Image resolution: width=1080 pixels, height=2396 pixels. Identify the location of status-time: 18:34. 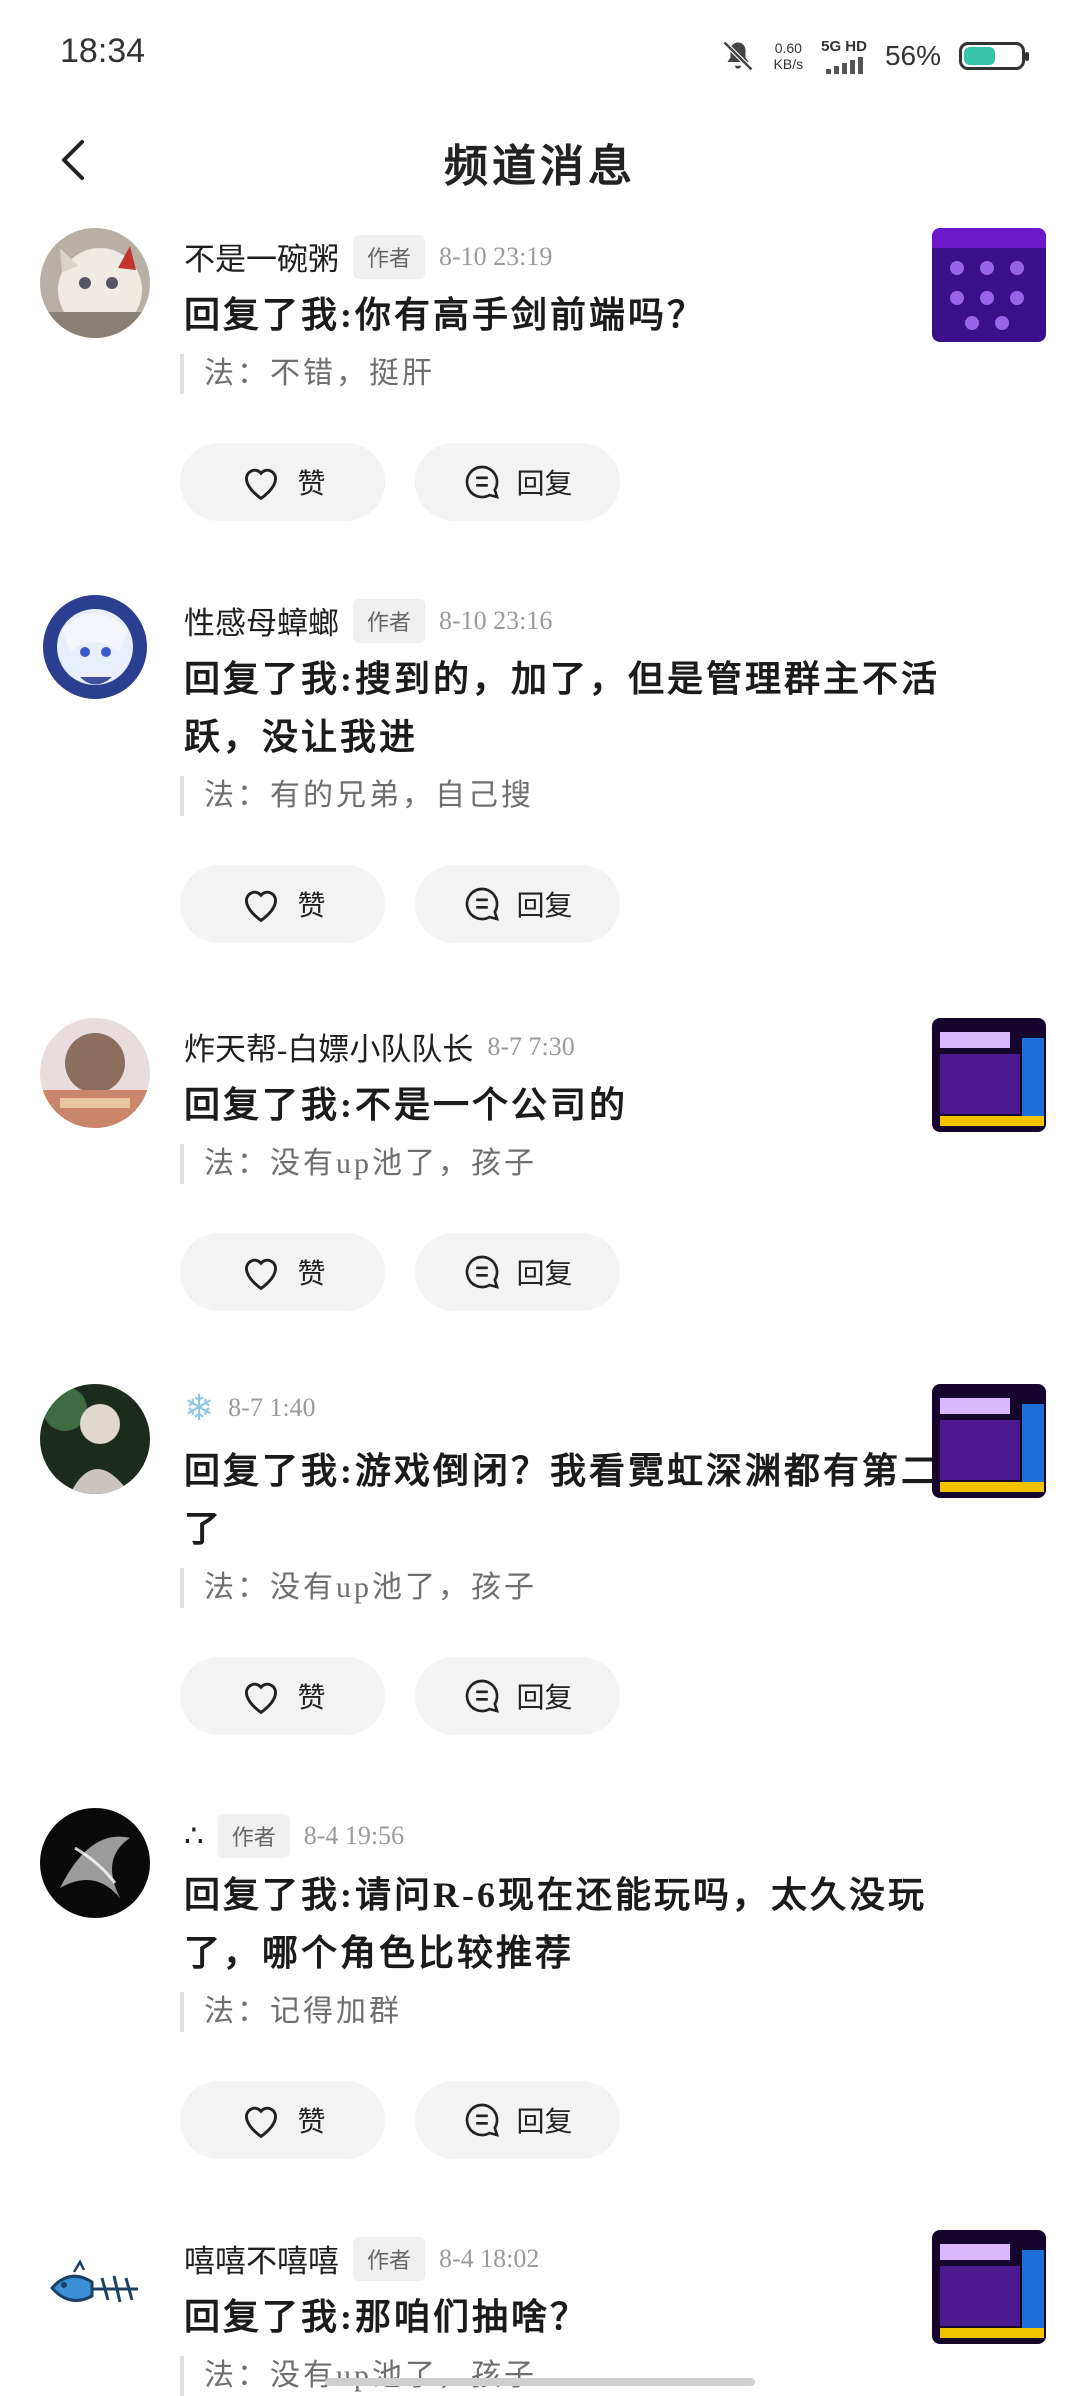
(103, 51).